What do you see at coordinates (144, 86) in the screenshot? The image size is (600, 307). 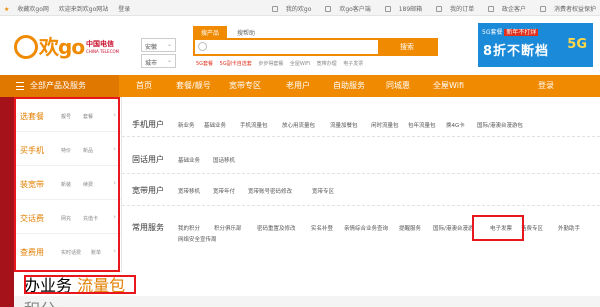 I see `nav-item-home: 首页` at bounding box center [144, 86].